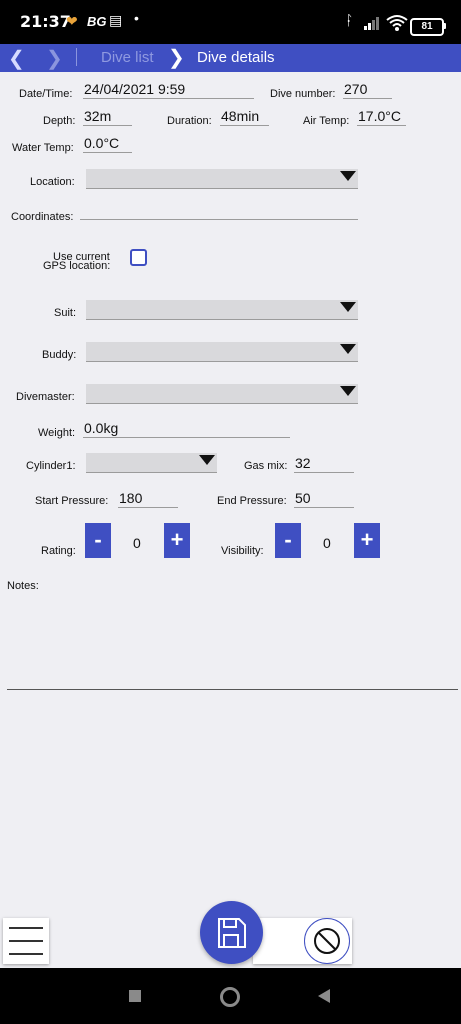  I want to click on location-select, so click(222, 179).